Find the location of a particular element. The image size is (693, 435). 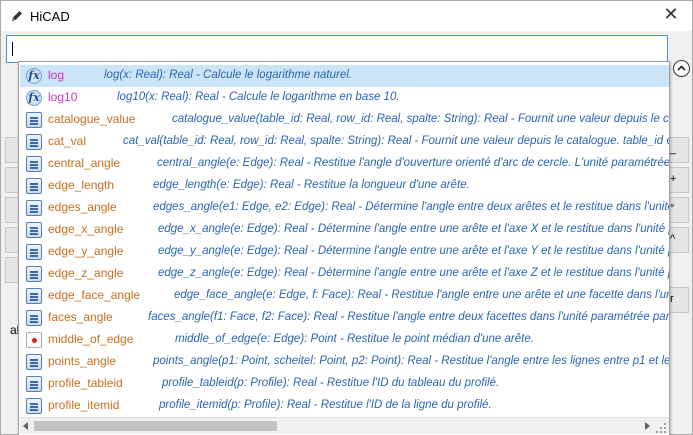

operator-label: ° is located at coordinates (672, 209).